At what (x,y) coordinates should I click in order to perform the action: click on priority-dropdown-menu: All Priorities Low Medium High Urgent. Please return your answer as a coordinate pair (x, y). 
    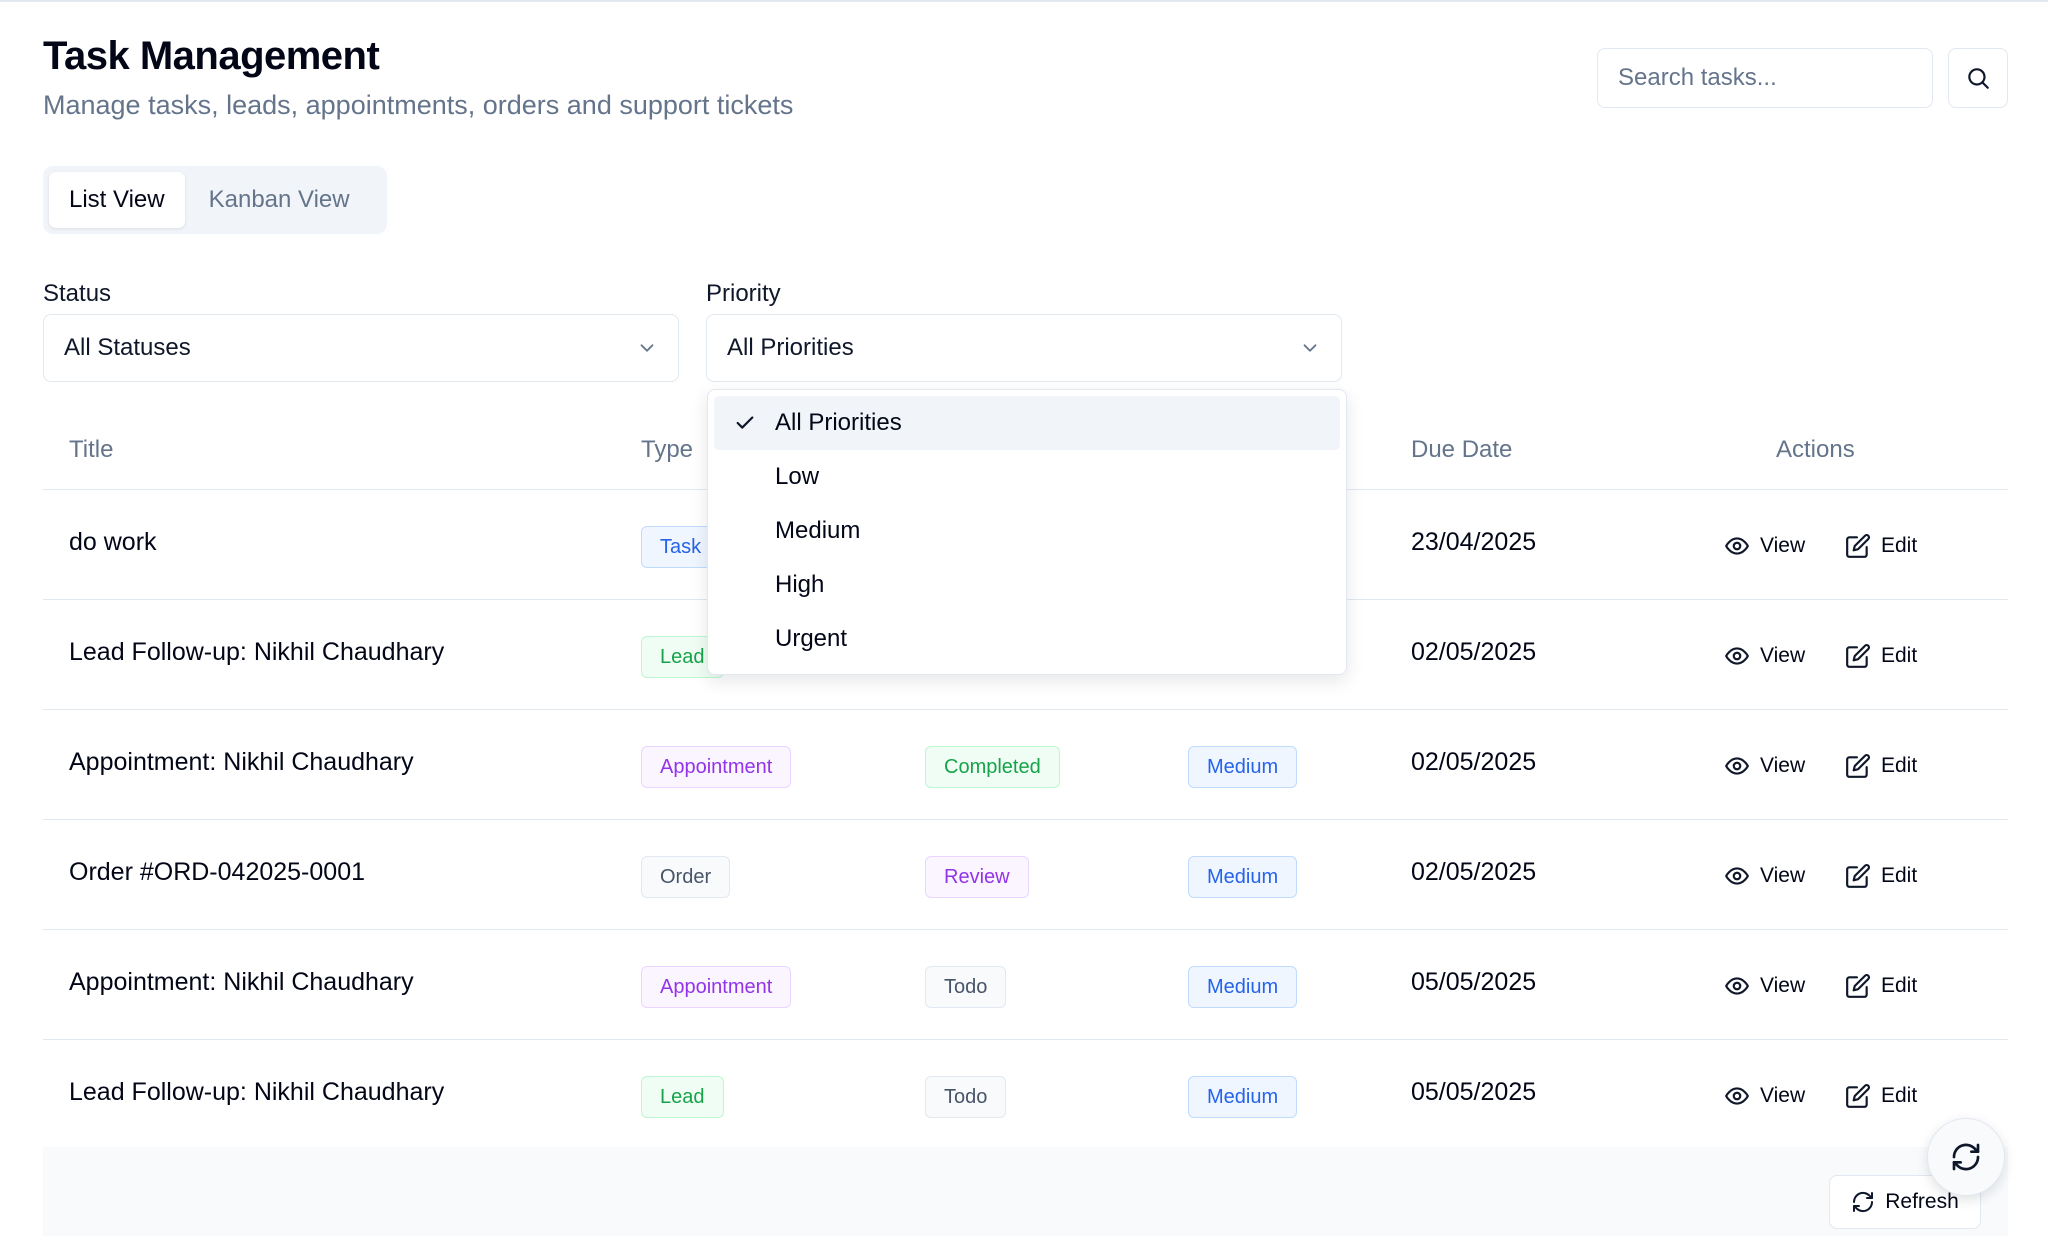
    Looking at the image, I should click on (1027, 532).